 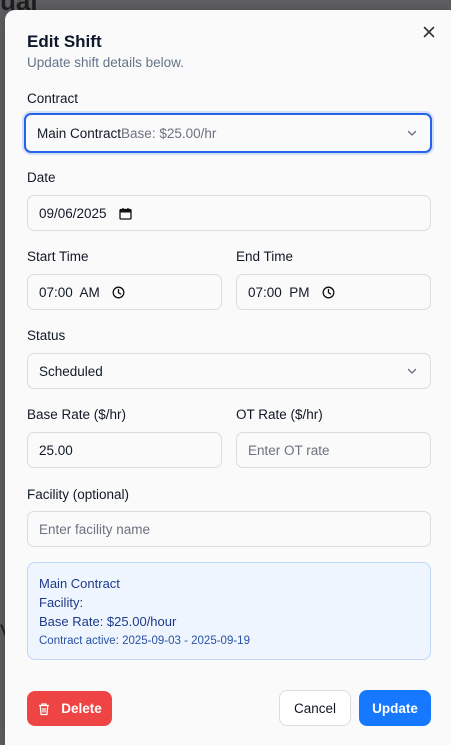 I want to click on end-time-label: End Time, so click(x=265, y=256).